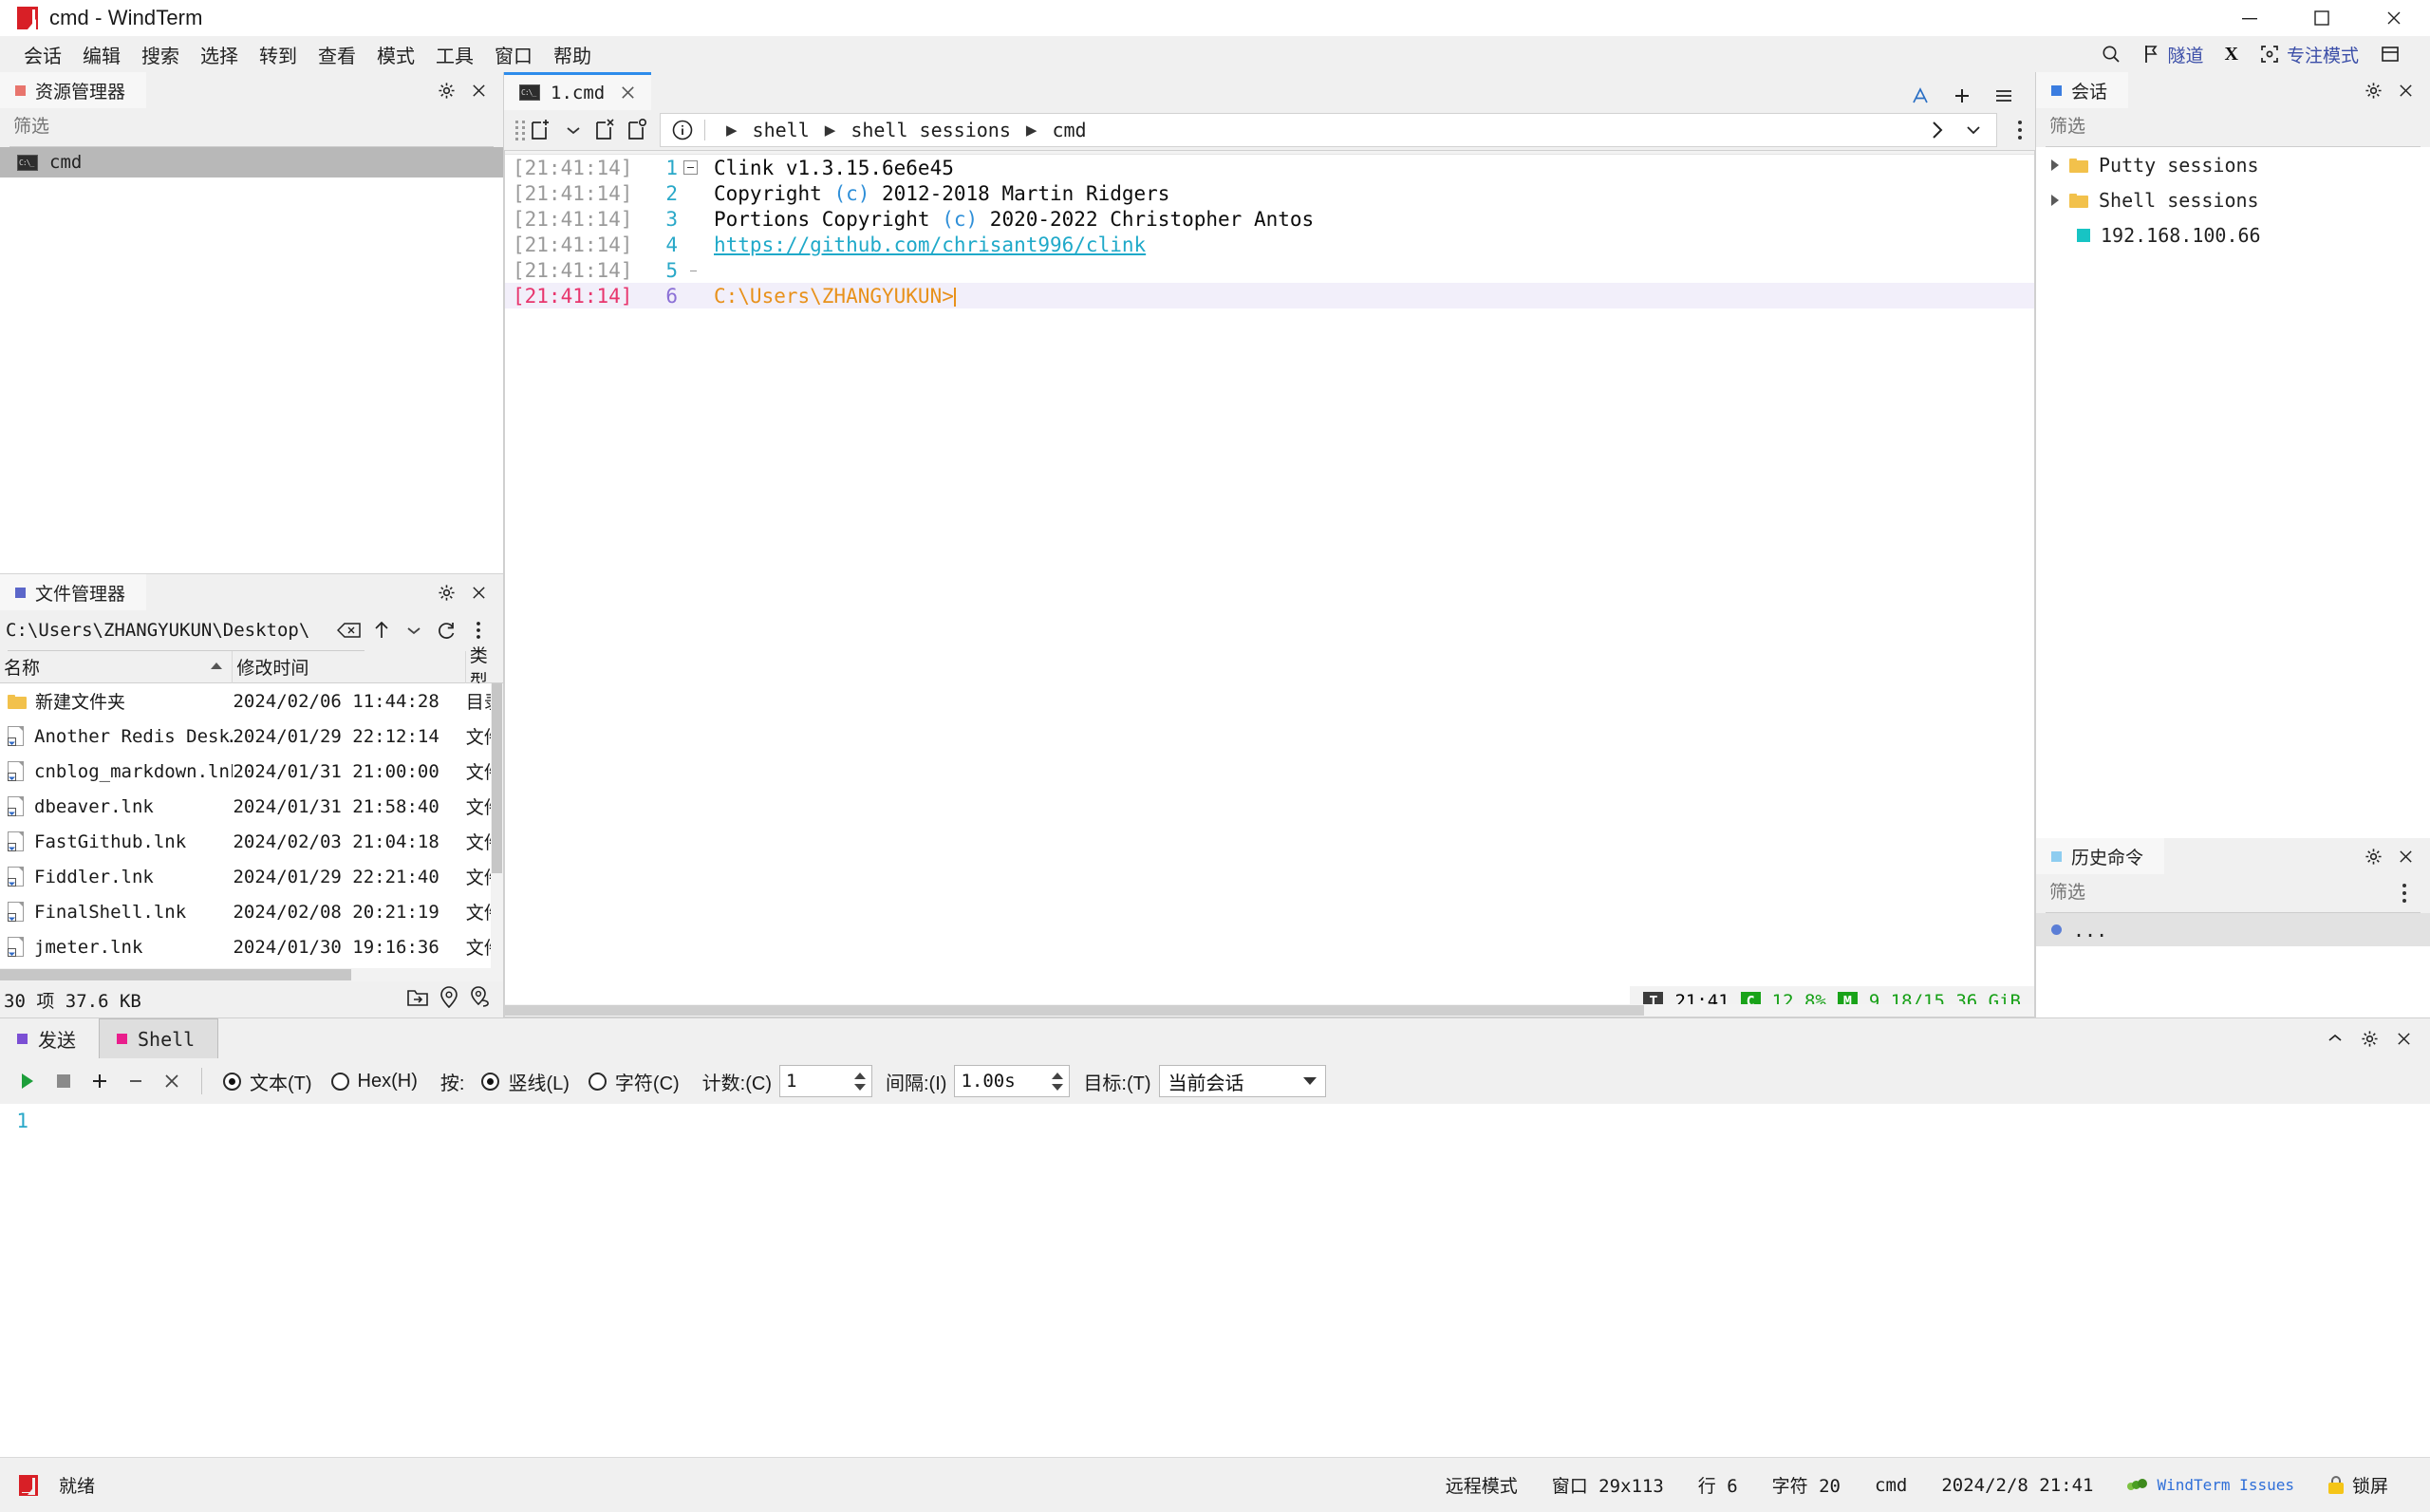  Describe the element at coordinates (513, 55) in the screenshot. I see `menu-window: 窗口` at that location.